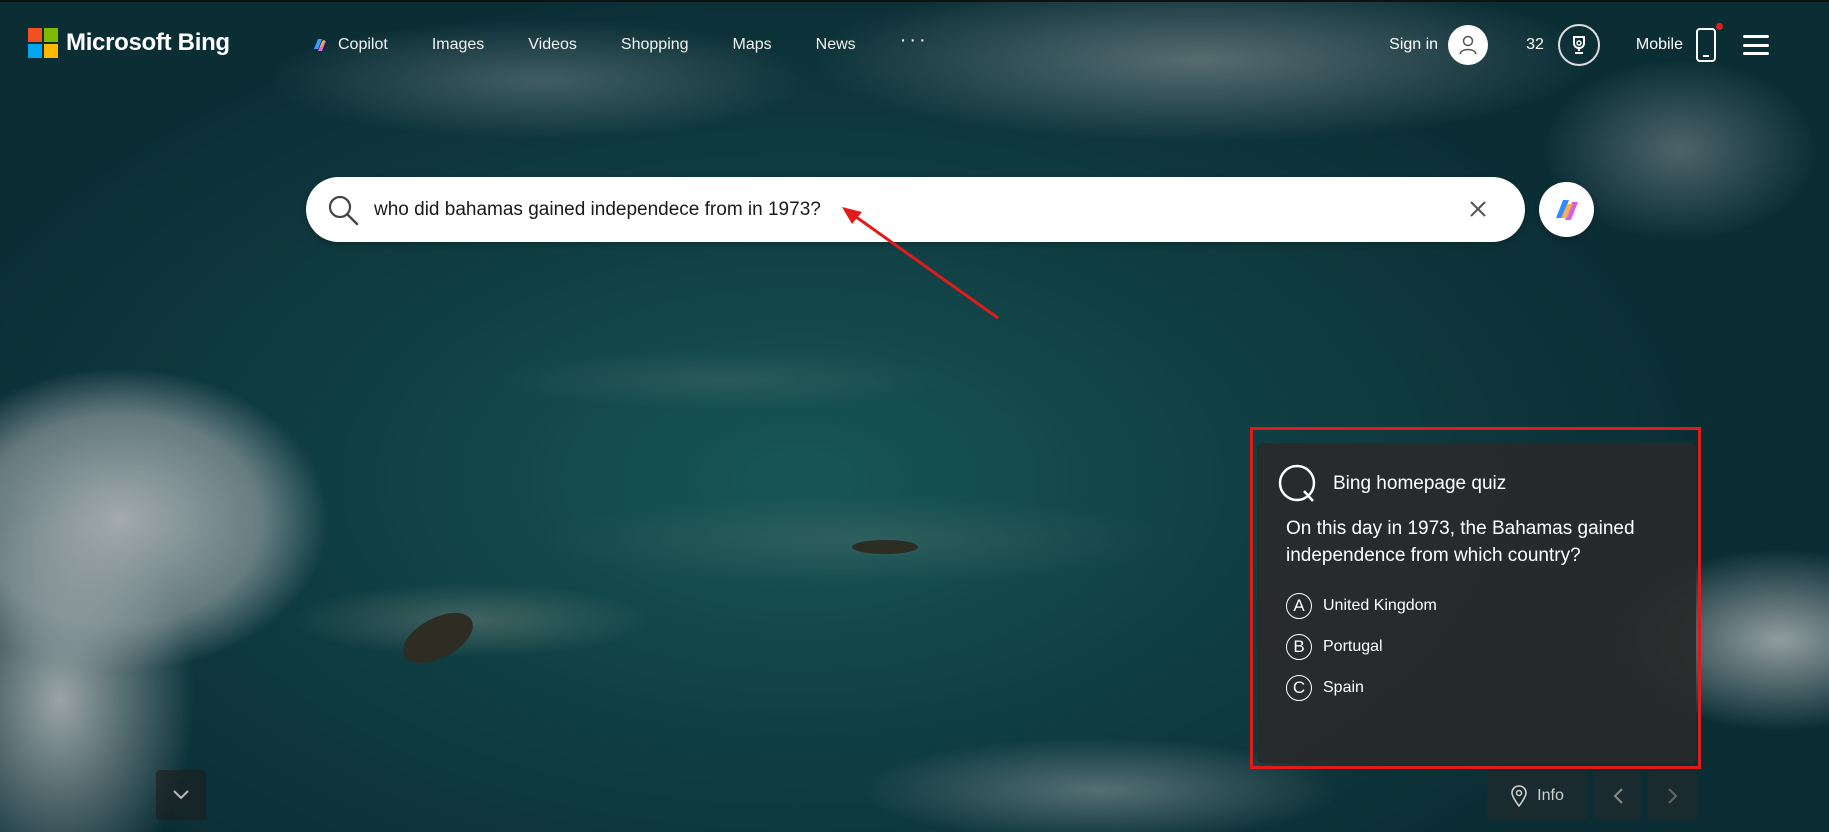 The image size is (1829, 832). Describe the element at coordinates (1478, 209) in the screenshot. I see `close-icon` at that location.